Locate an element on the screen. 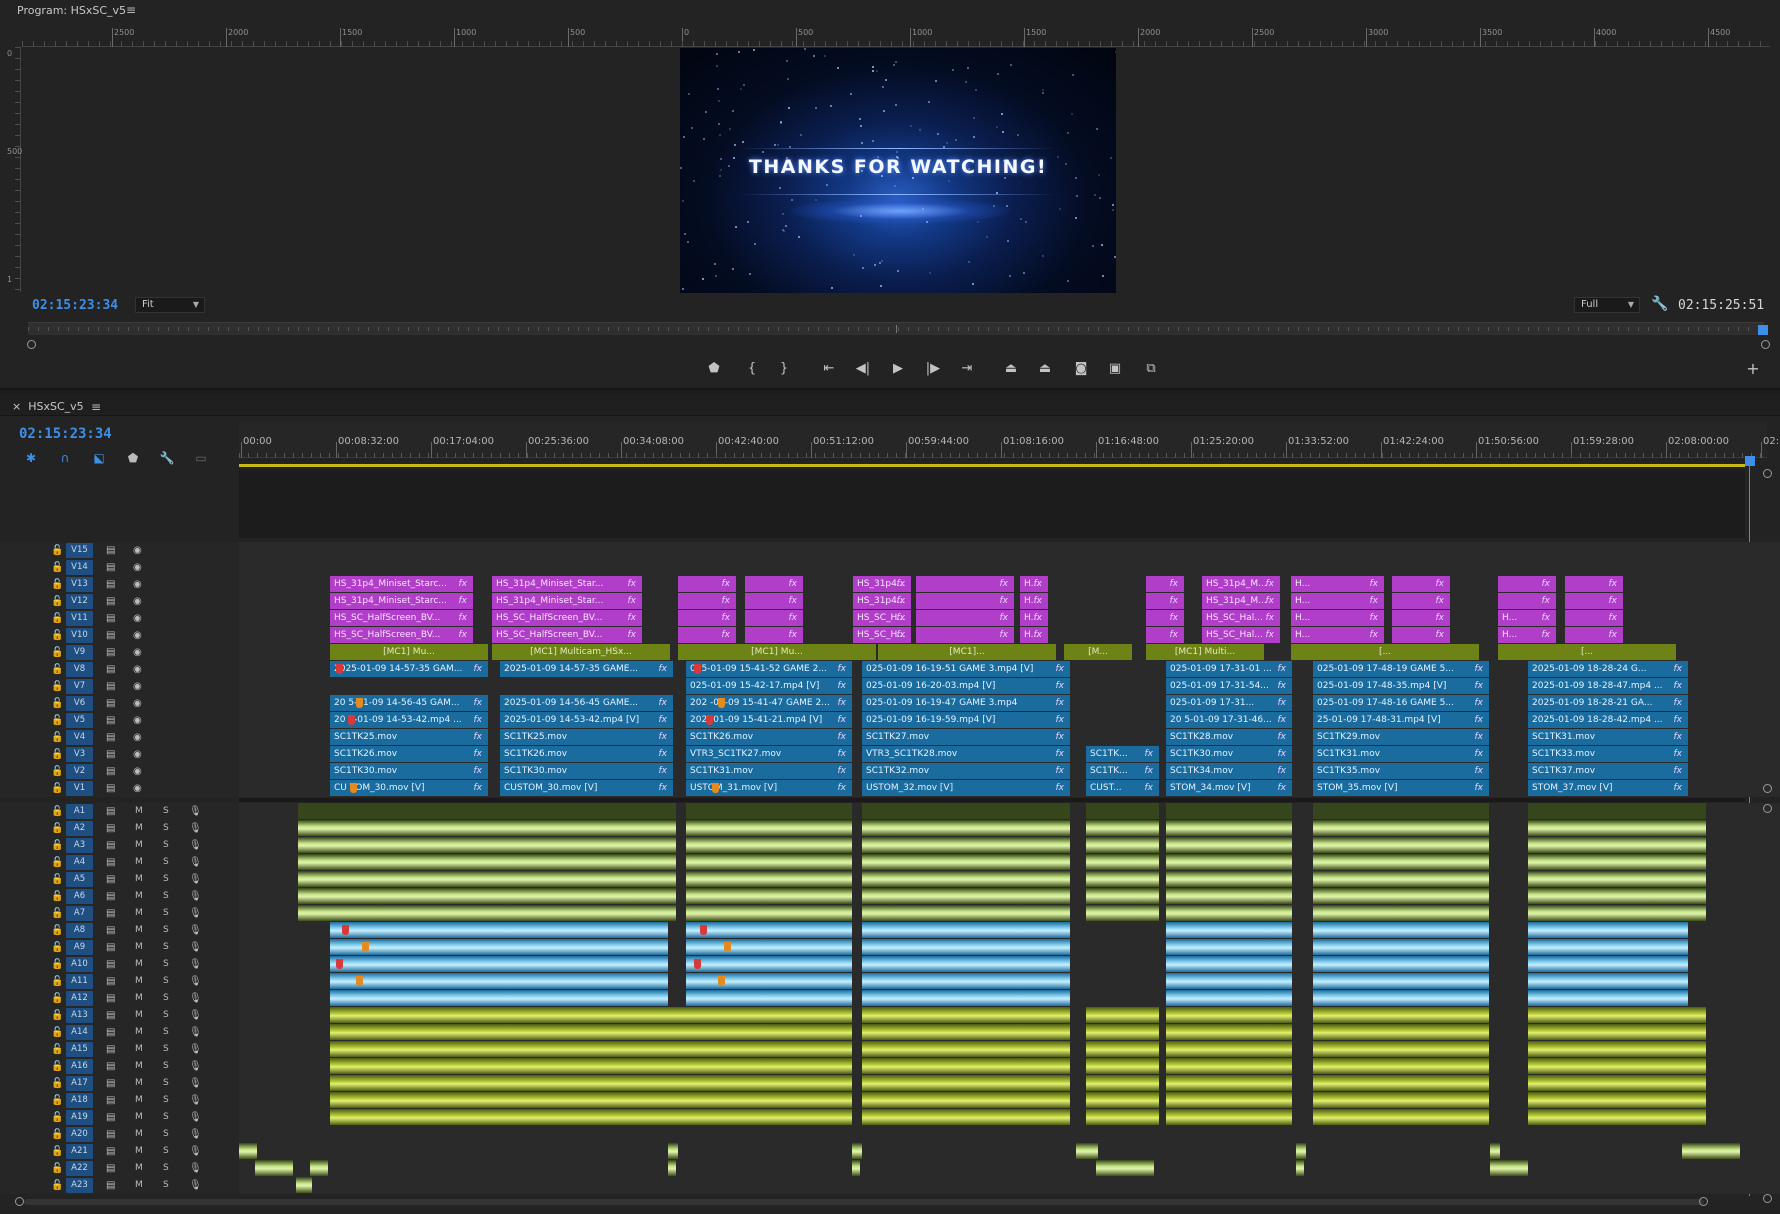 The height and width of the screenshot is (1214, 1780). mark-out-button: } is located at coordinates (784, 369).